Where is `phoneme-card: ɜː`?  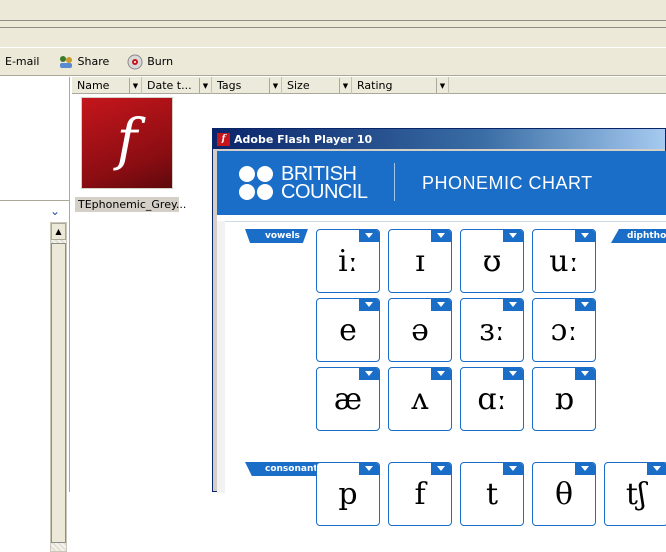 phoneme-card: ɜː is located at coordinates (492, 330).